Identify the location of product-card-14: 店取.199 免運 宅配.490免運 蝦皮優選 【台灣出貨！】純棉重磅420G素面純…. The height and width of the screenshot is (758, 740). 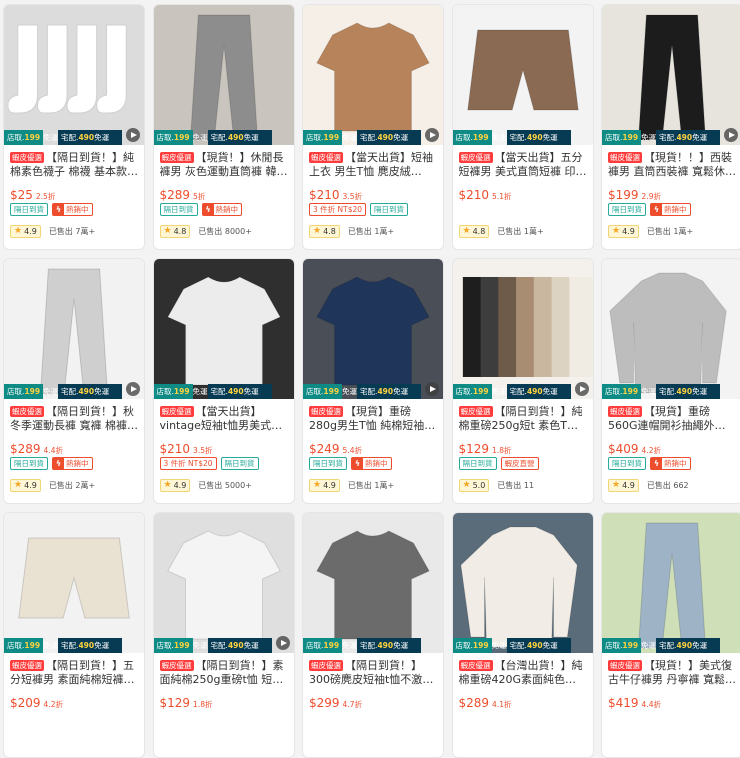
(522, 635).